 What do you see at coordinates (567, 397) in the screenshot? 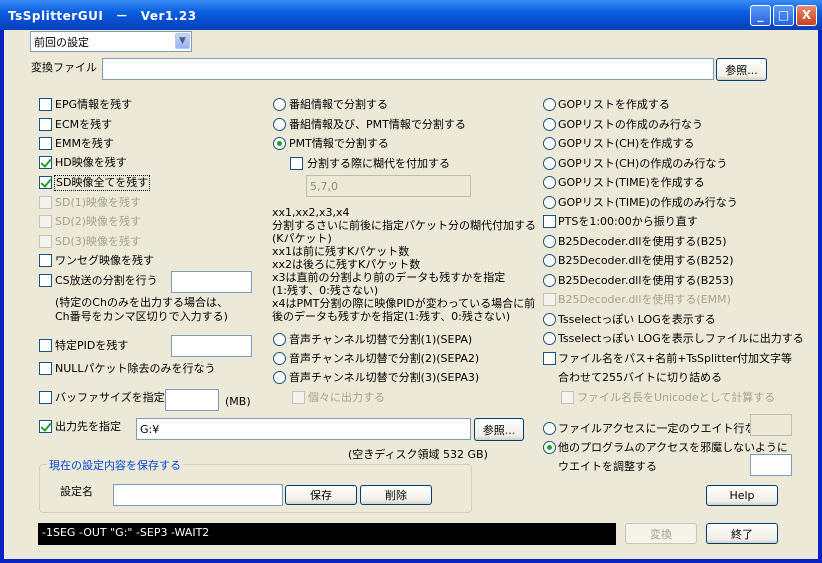
I see `unicode-length-checkbox` at bounding box center [567, 397].